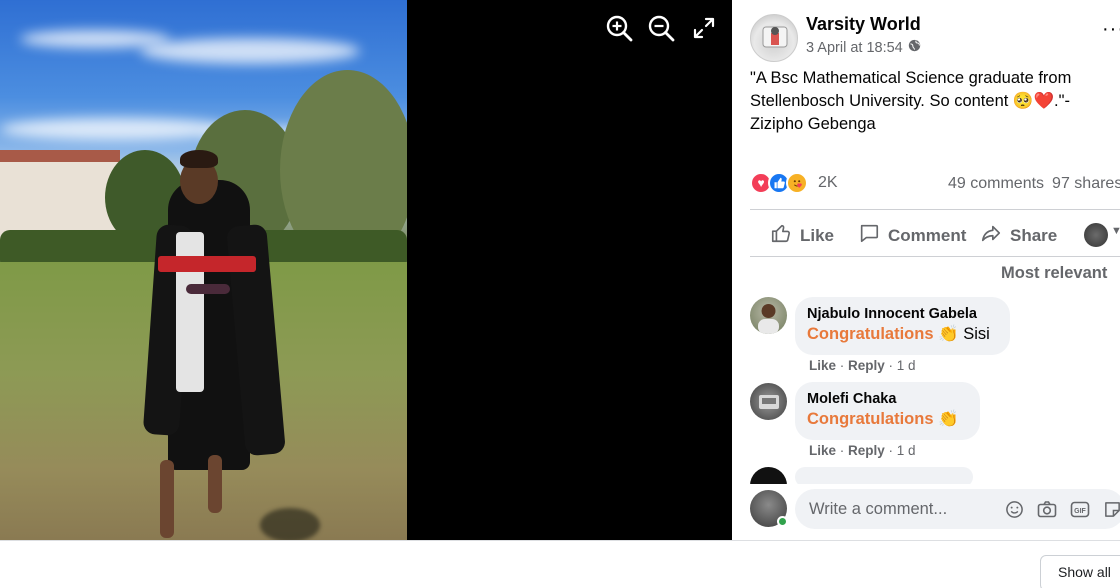 Image resolution: width=1120 pixels, height=588 pixels. I want to click on comment-button: Comment, so click(912, 235).